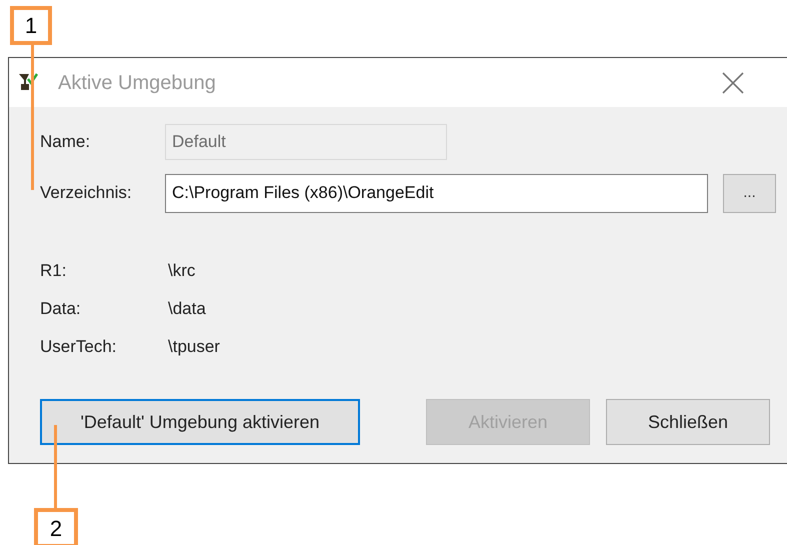 The image size is (787, 545). I want to click on input-field: C:\Program Files (x86)\OrangeEdit, so click(436, 193).